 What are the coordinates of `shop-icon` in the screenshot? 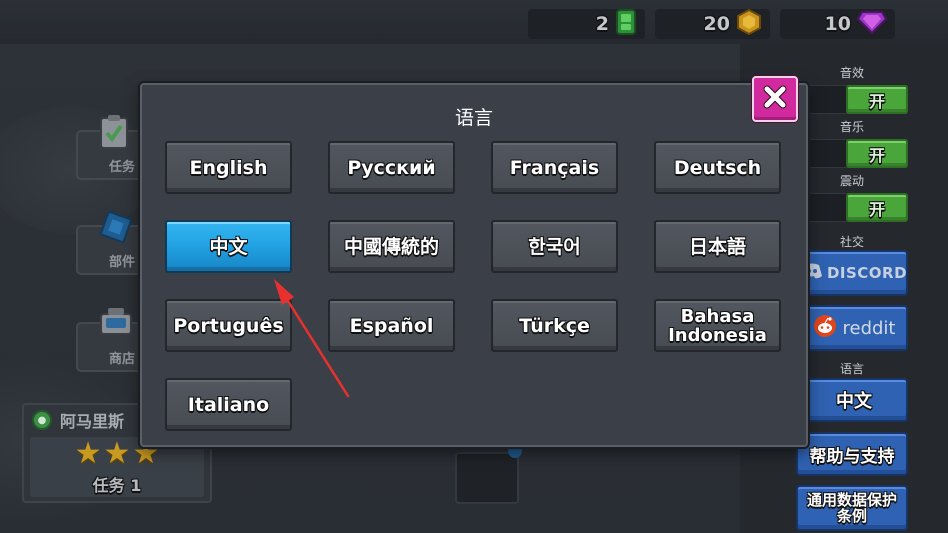 It's located at (116, 324).